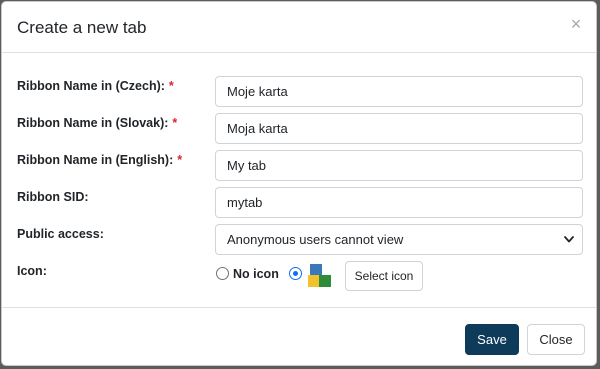 This screenshot has height=369, width=600. I want to click on public-access-selected-value: Anonymous users cannot view, so click(315, 239).